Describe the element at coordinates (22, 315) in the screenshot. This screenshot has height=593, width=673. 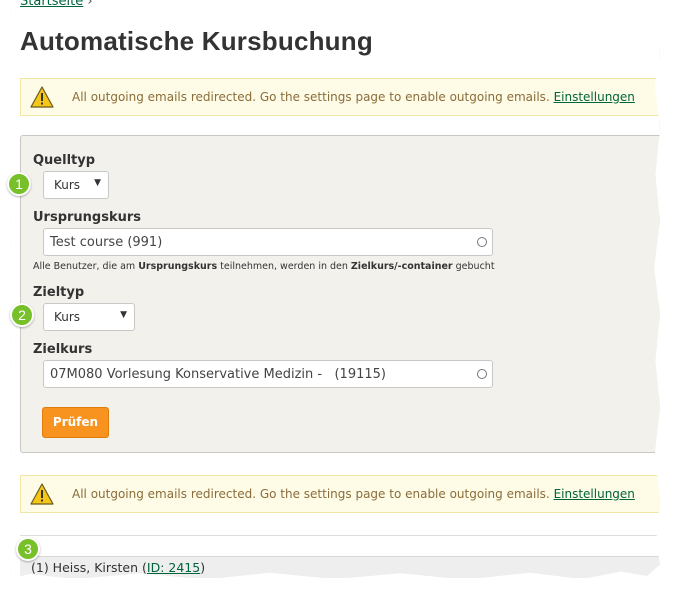
I see `step-marker-2: 2` at that location.